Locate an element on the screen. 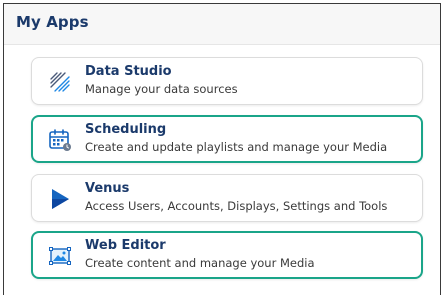 This screenshot has height=295, width=445. calendar-icon is located at coordinates (60, 140).